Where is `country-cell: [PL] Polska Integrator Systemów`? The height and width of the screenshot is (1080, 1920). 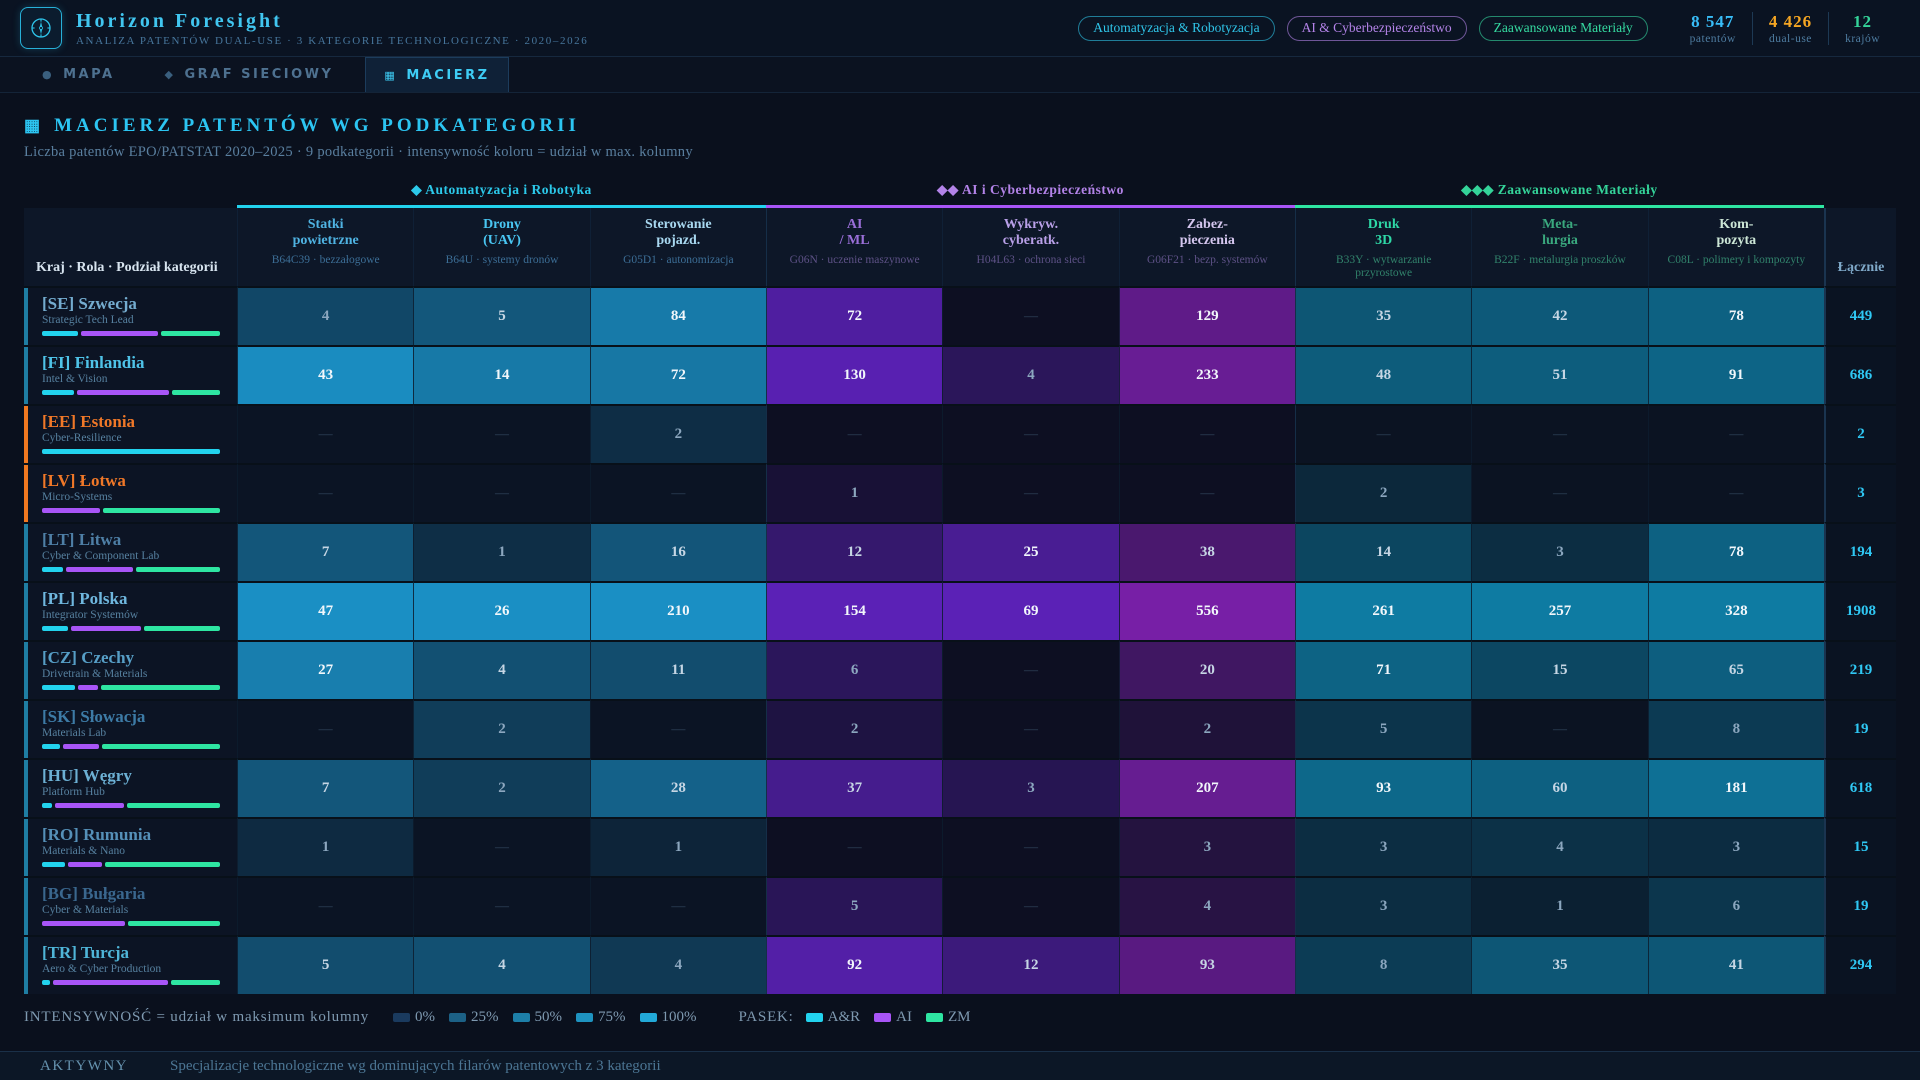
country-cell: [PL] Polska Integrator Systemów is located at coordinates (130, 610).